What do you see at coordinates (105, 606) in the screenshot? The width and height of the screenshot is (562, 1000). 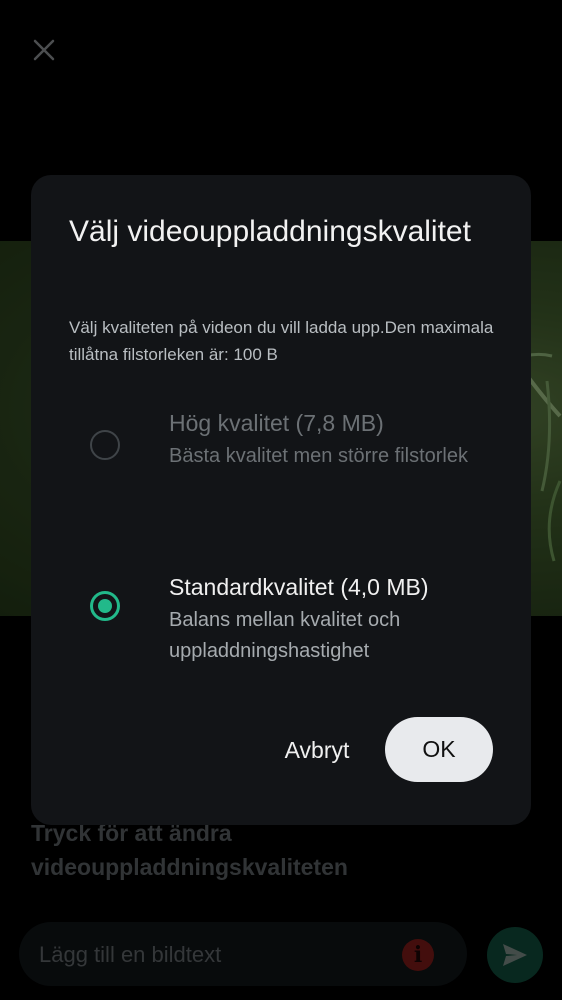 I see `radio-checked-icon` at bounding box center [105, 606].